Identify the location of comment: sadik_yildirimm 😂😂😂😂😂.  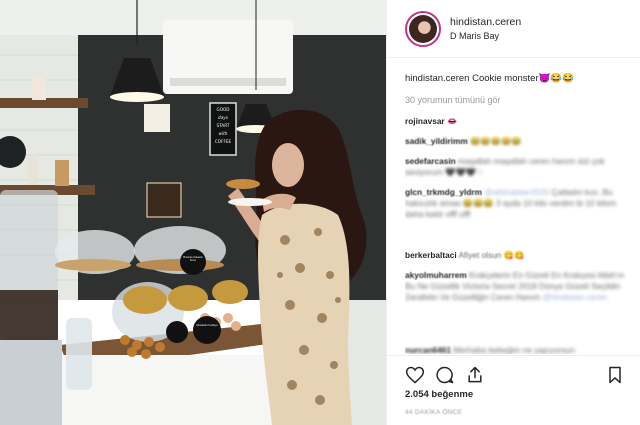
(518, 141).